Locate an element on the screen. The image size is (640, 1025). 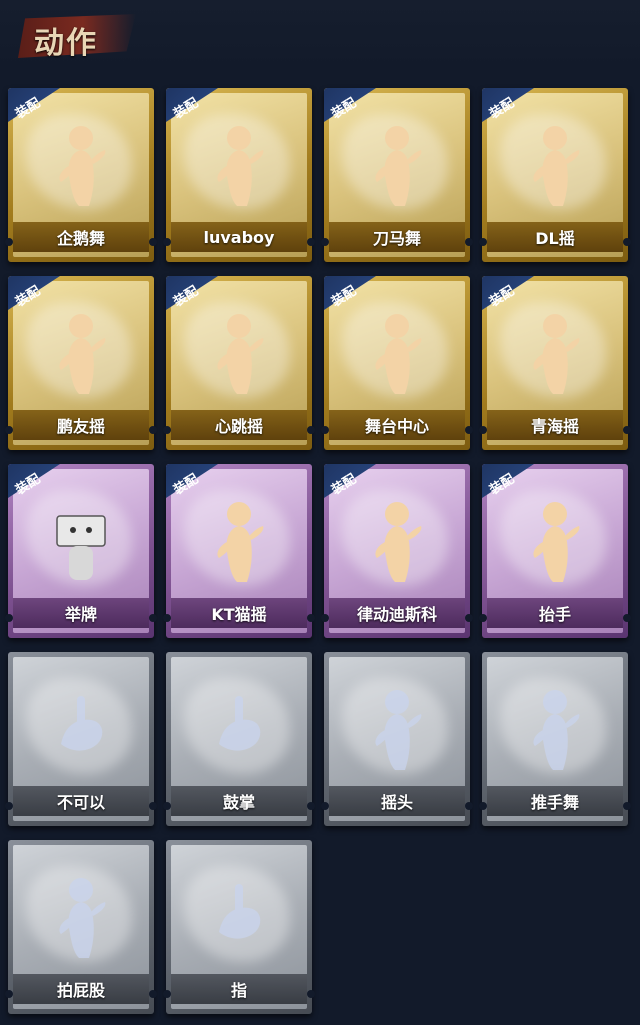
action-card: 装配 luvaboy is located at coordinates (239, 175).